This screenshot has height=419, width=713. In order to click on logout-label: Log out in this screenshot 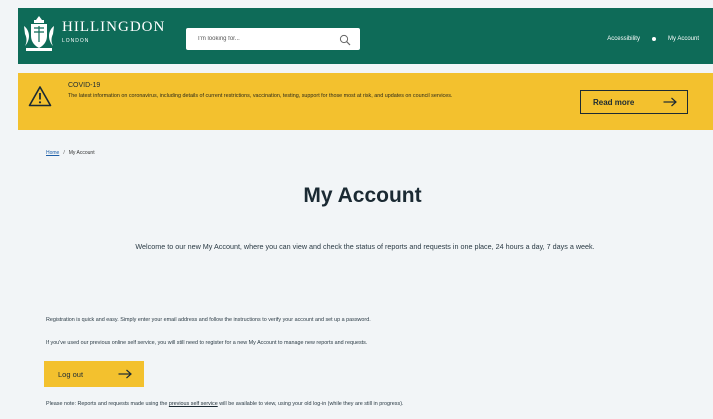, I will do `click(71, 374)`.